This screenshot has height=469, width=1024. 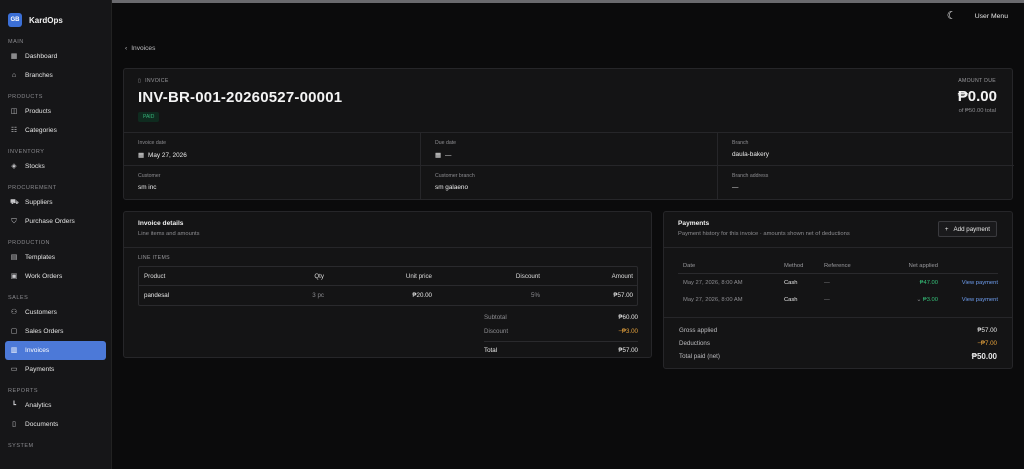 I want to click on amount-due-label: AMOUNT DUE, so click(x=977, y=81).